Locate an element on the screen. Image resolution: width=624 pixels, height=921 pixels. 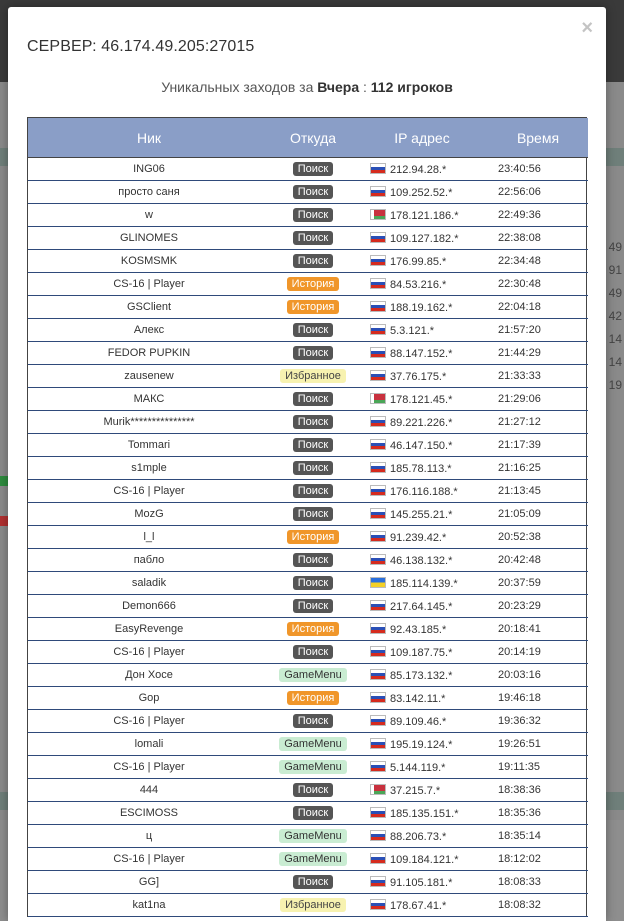
ip-address: 176.99.85.* is located at coordinates (418, 261).